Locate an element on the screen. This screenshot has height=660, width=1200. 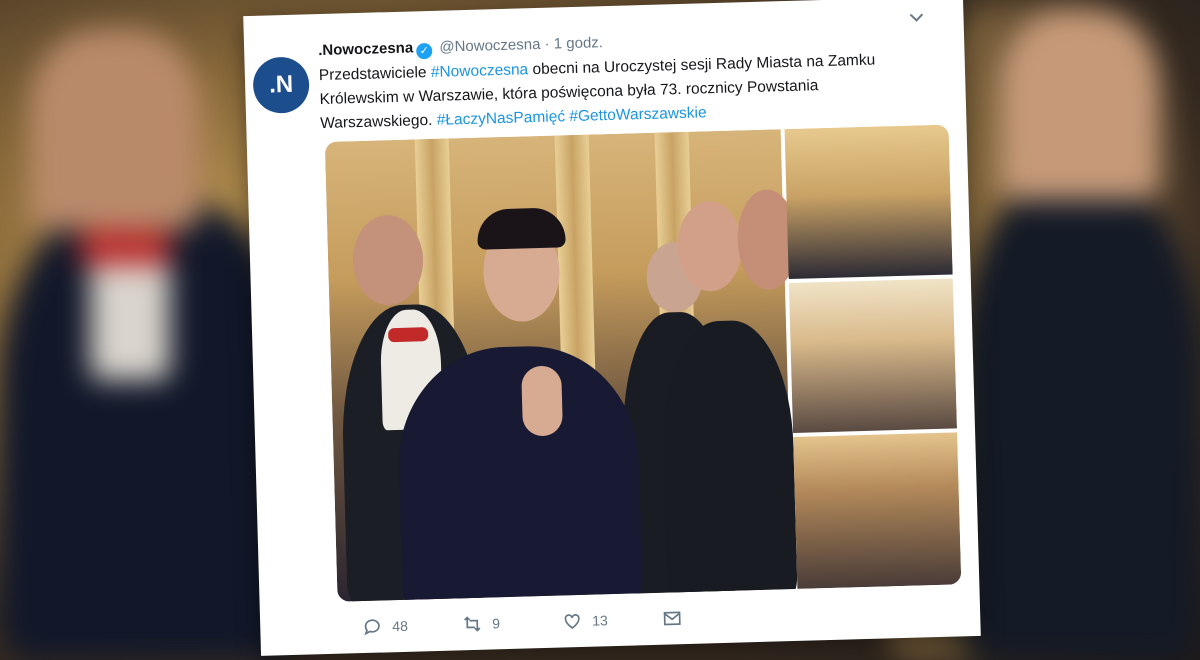
message-icon is located at coordinates (672, 618).